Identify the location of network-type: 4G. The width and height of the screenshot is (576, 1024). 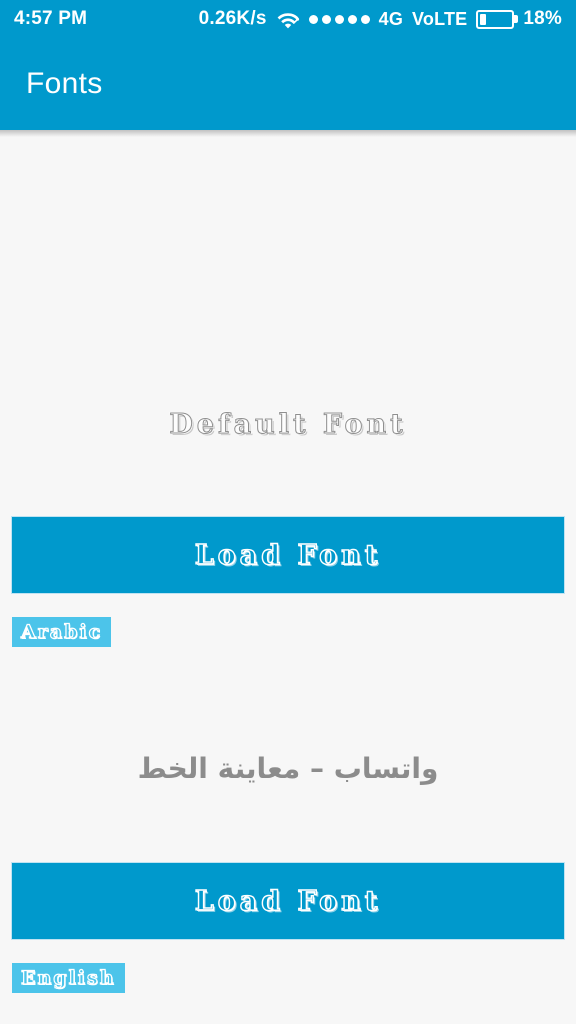
(391, 18).